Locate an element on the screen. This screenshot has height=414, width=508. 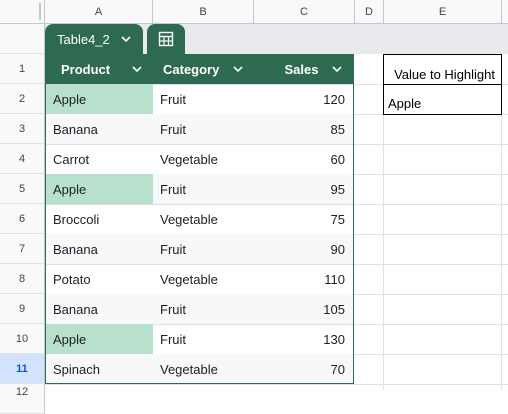
table-row: Broccoli Vegetable 75 is located at coordinates (199, 219).